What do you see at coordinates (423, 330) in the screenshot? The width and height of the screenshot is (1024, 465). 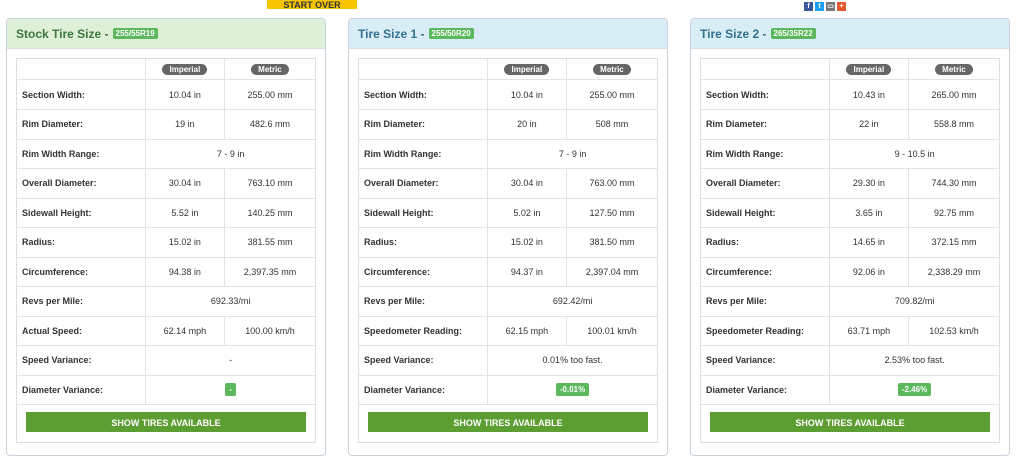 I see `row-label: Speedometer Reading:` at bounding box center [423, 330].